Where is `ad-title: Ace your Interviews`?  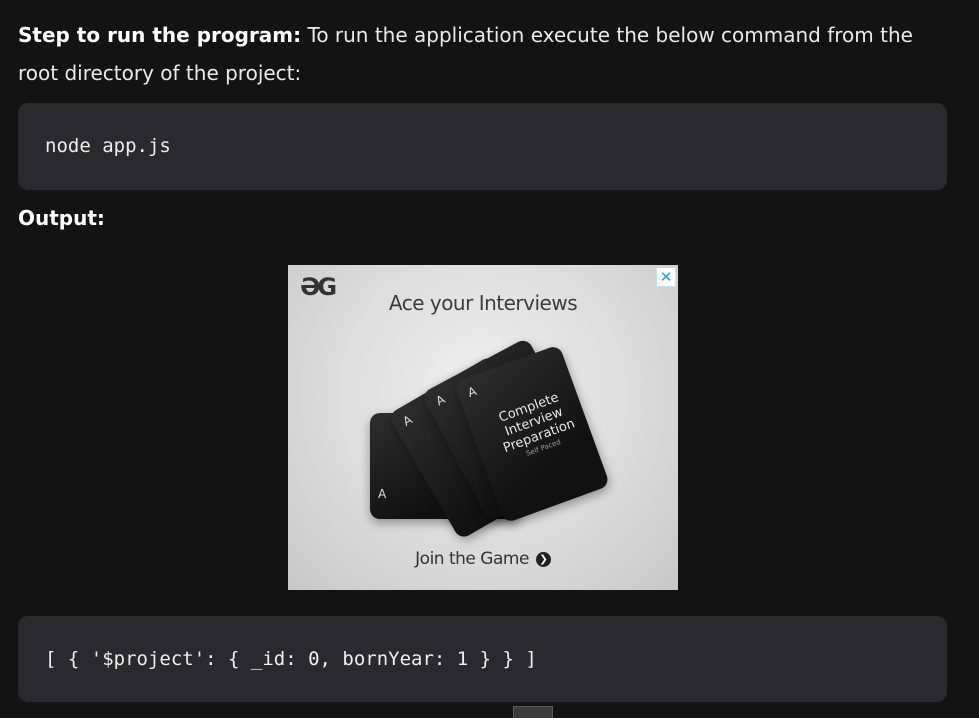 ad-title: Ace your Interviews is located at coordinates (483, 303).